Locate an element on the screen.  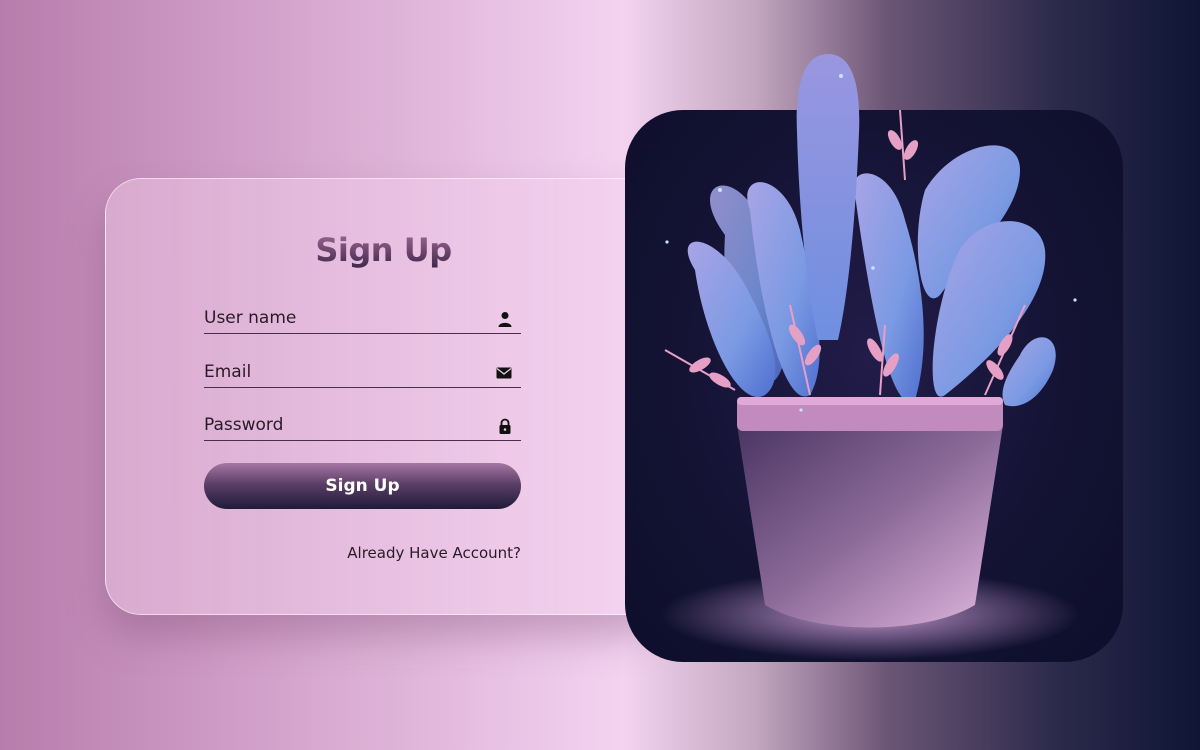
user-icon is located at coordinates (505, 319).